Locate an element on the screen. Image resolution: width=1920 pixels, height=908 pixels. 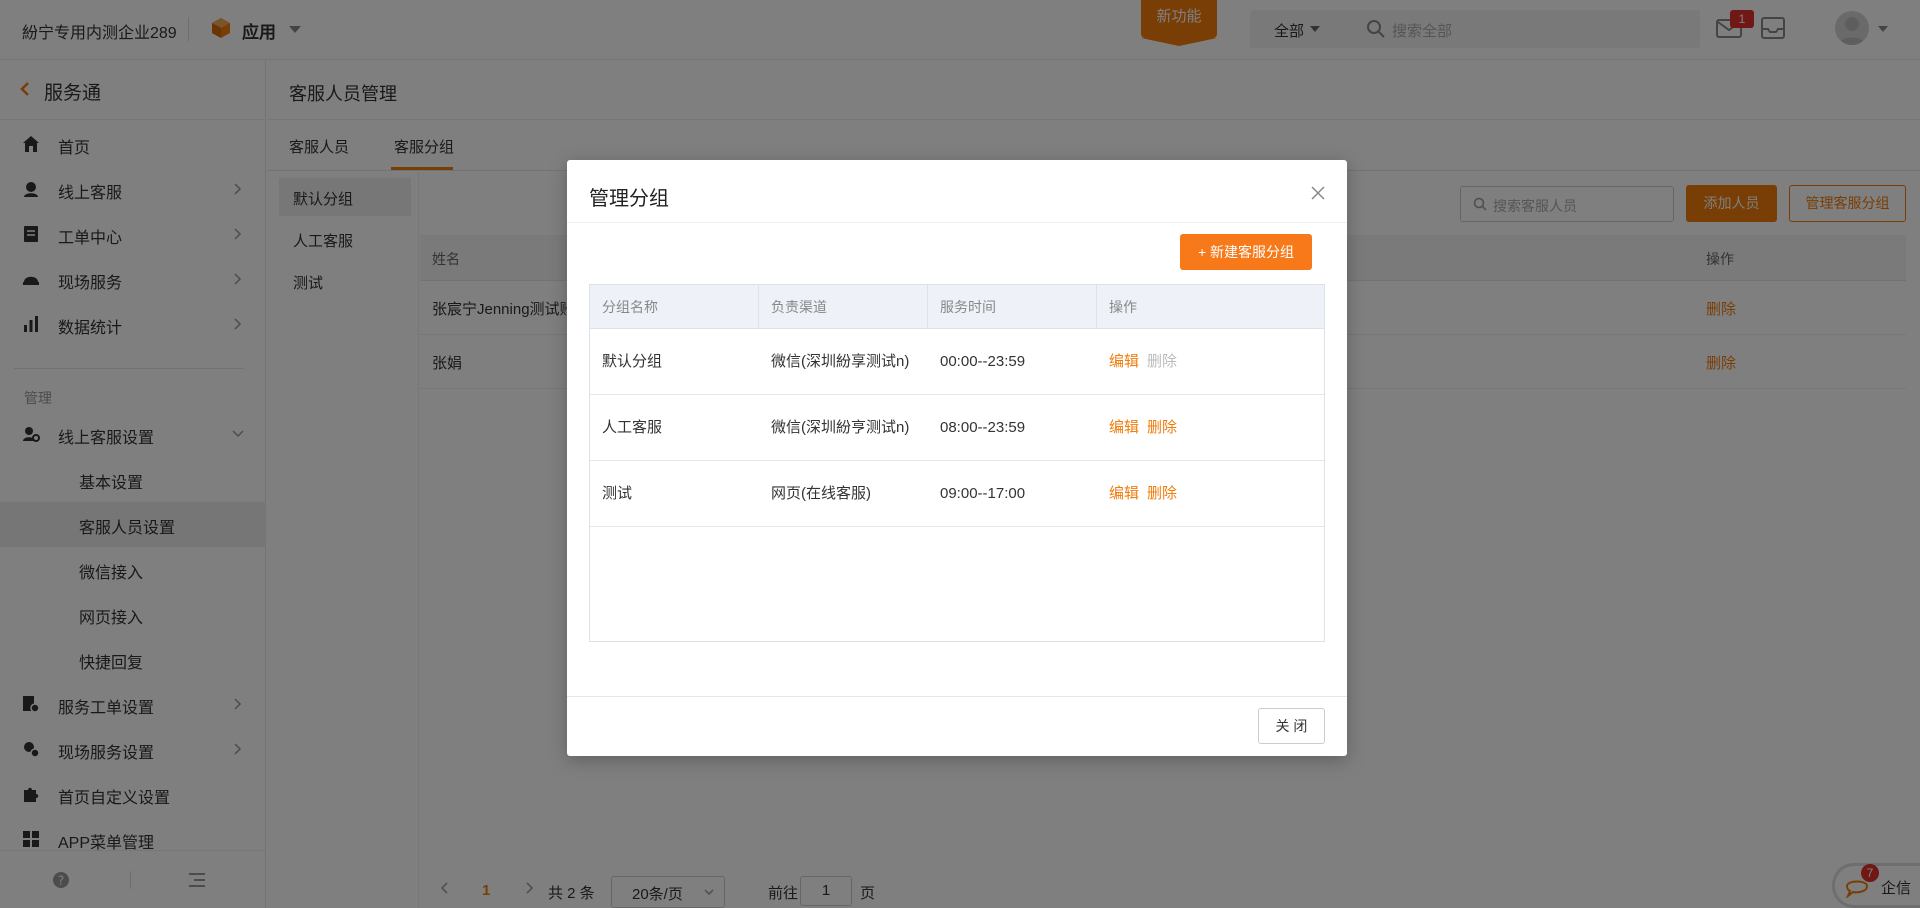
close-icon is located at coordinates (1318, 193).